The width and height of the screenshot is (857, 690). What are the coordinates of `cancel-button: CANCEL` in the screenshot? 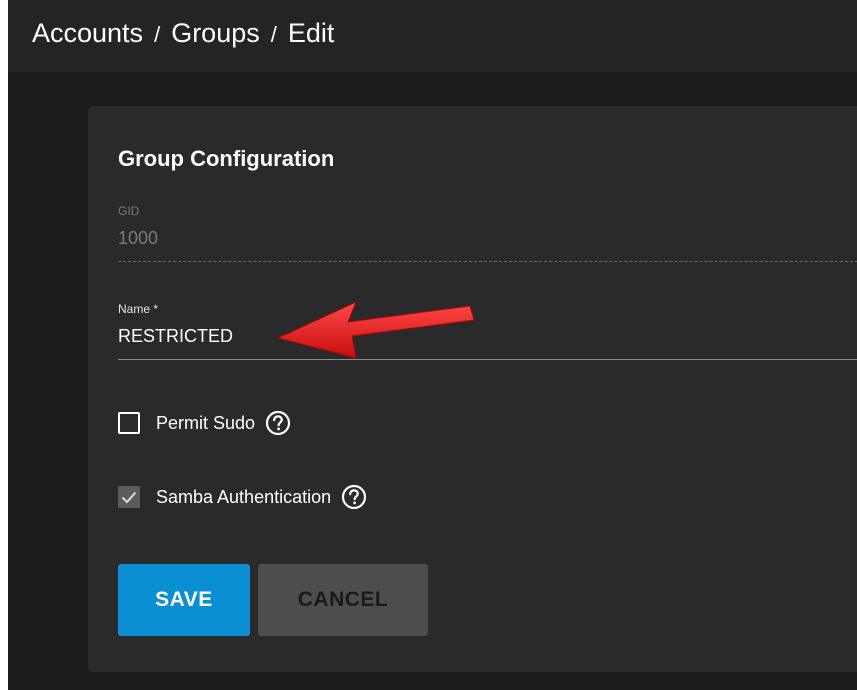 It's located at (343, 600).